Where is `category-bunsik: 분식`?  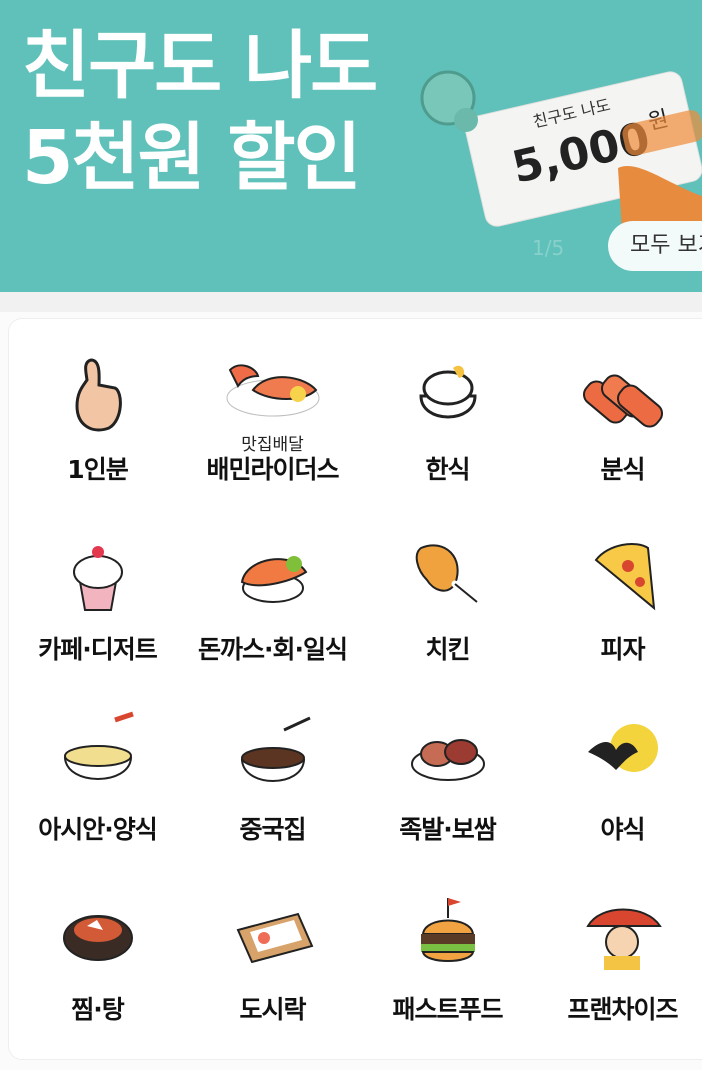 category-bunsik: 분식 is located at coordinates (618, 440).